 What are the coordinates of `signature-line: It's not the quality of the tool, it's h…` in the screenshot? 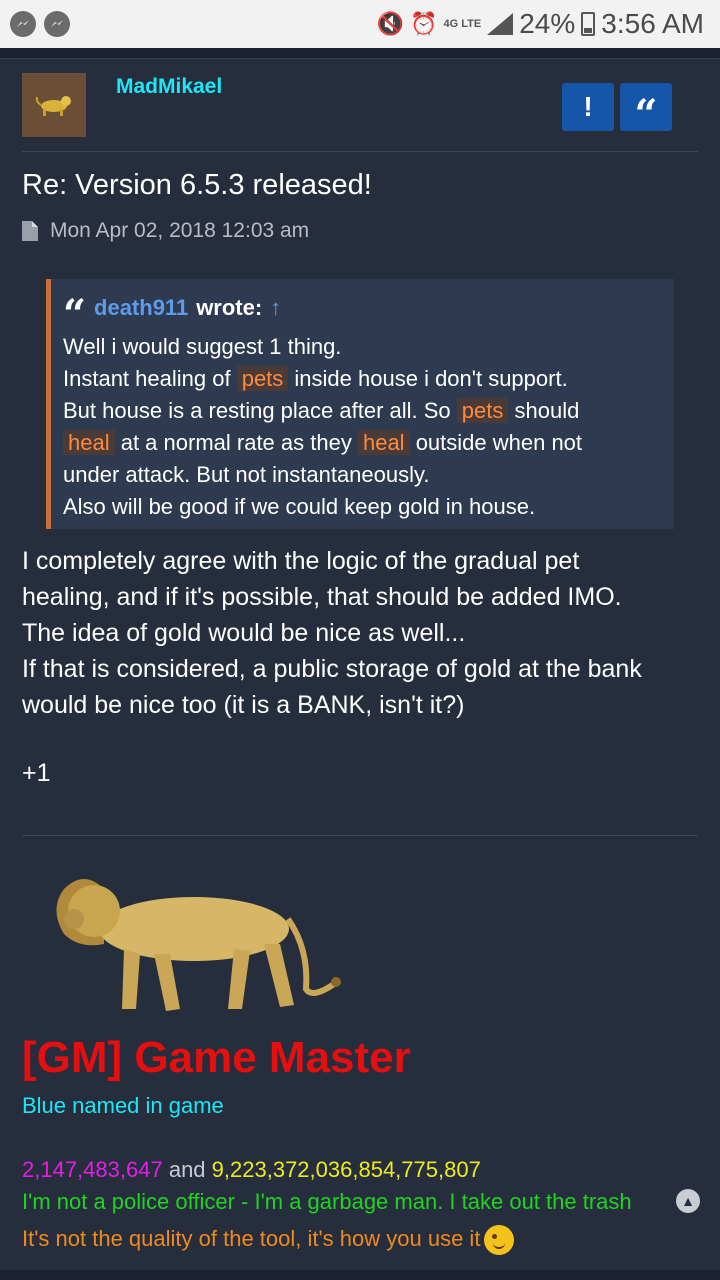 It's located at (268, 1240).